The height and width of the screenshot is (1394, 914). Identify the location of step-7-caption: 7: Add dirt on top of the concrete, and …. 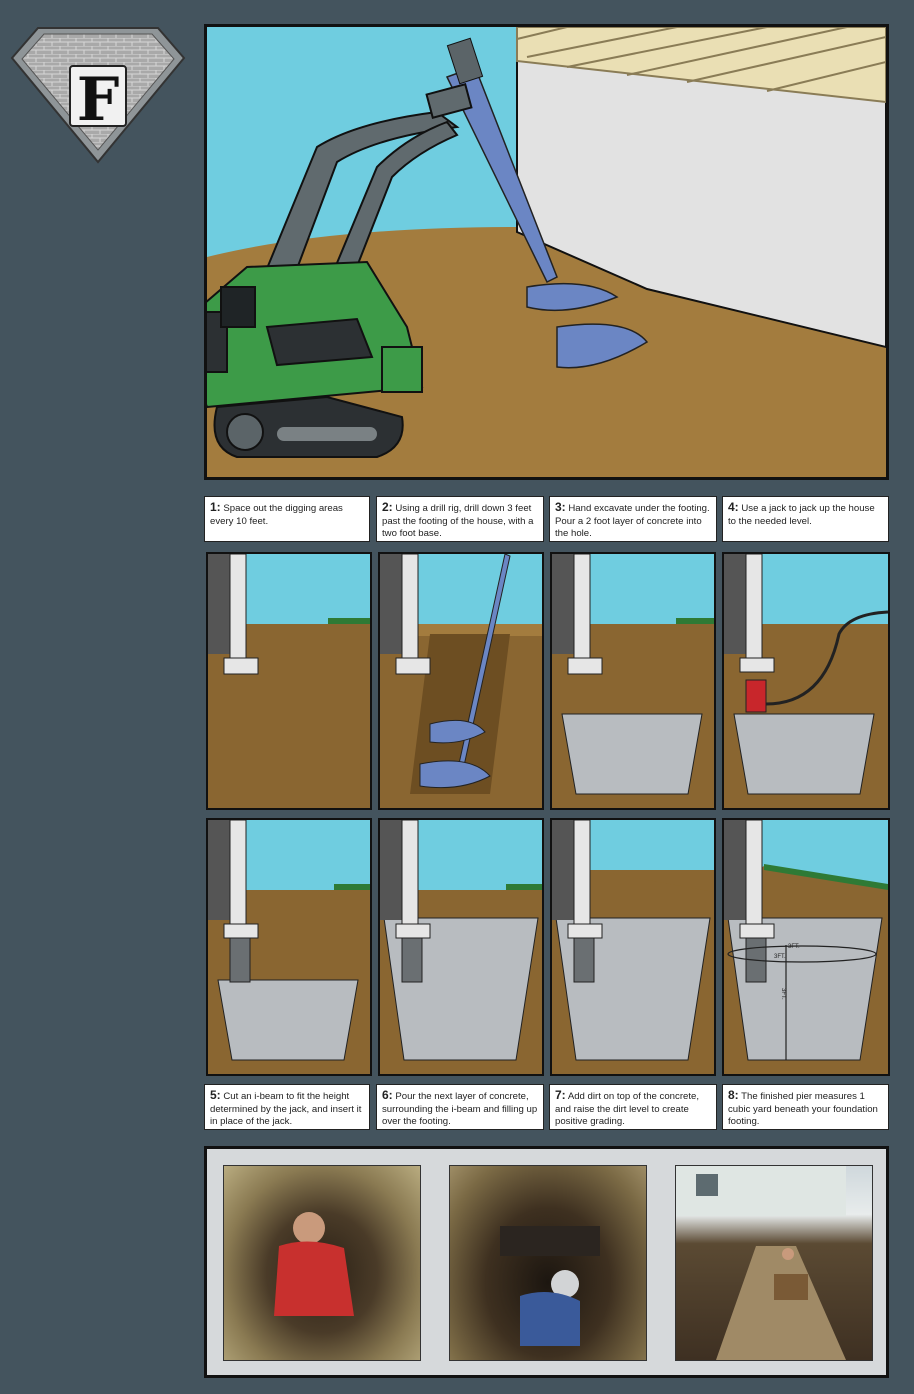
(633, 1107).